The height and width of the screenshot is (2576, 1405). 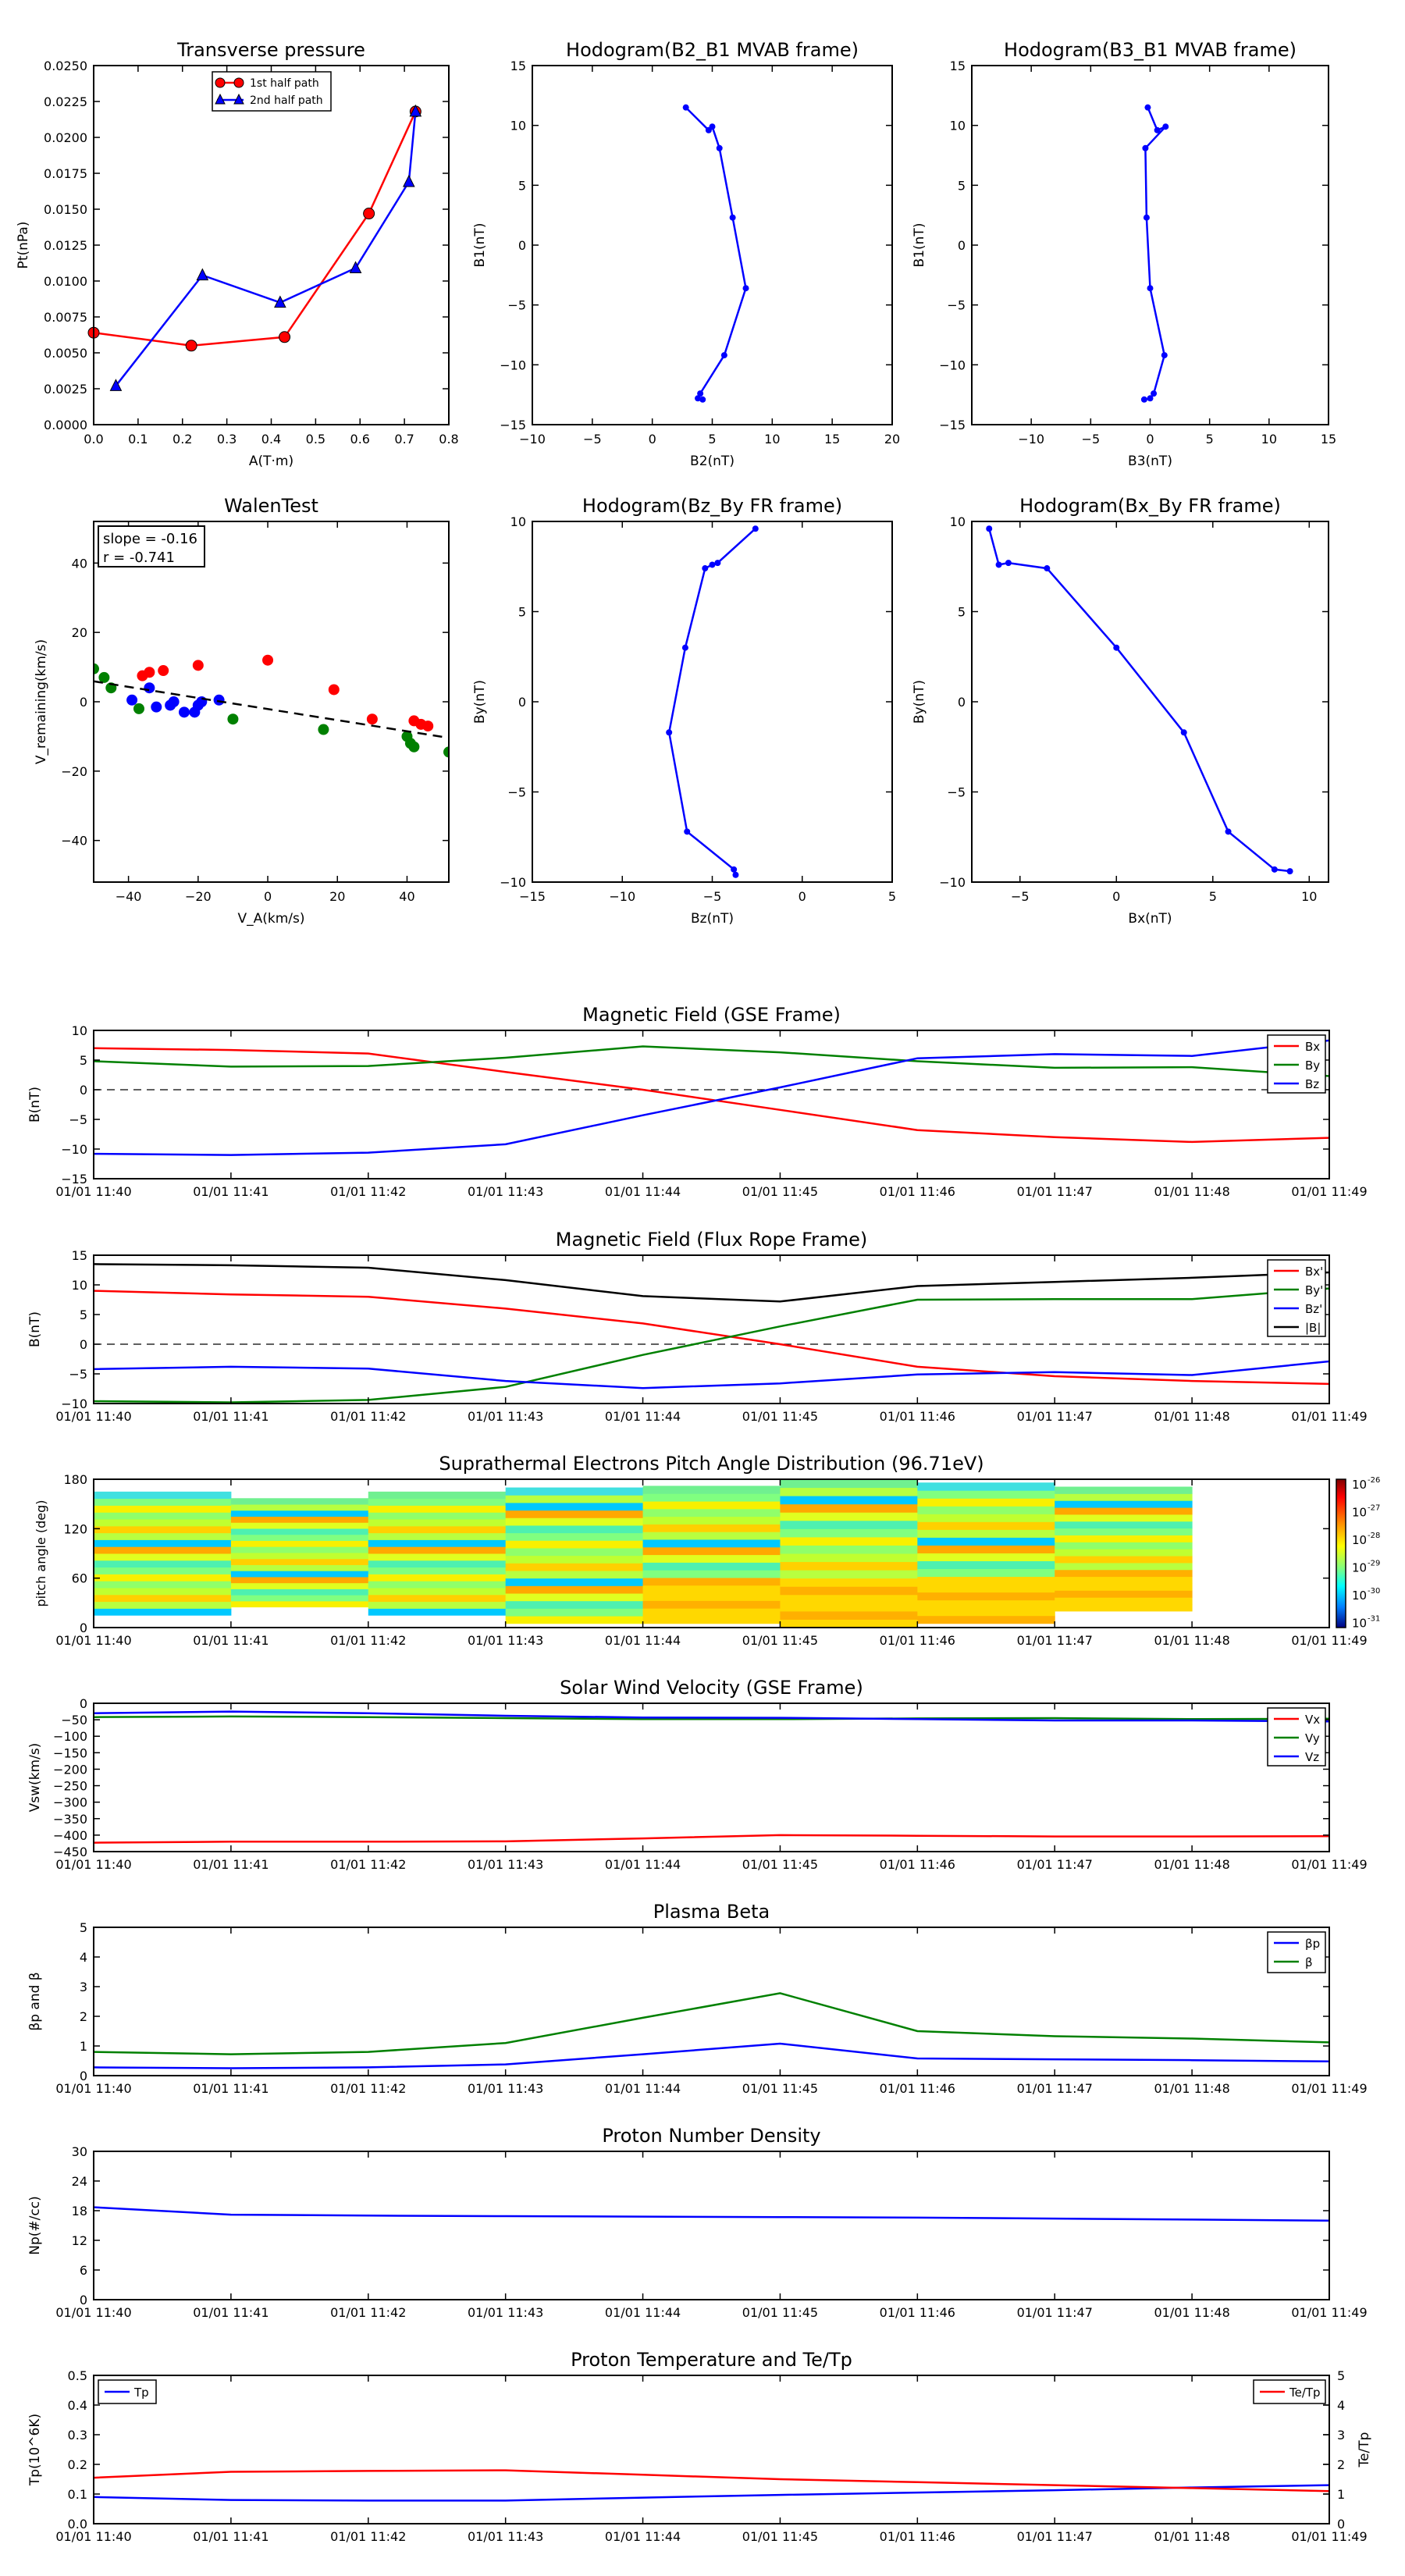 I want to click on legend-label: β, so click(x=1309, y=1962).